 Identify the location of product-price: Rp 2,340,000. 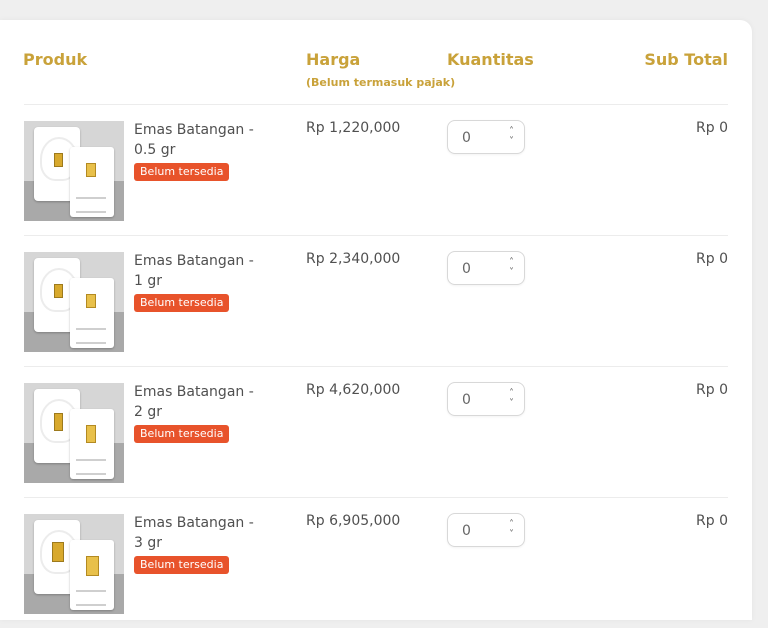
(353, 259).